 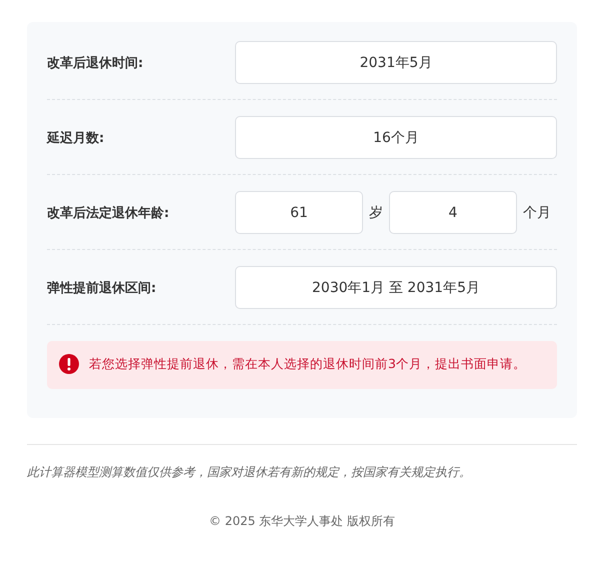 I want to click on value-field: 61, so click(x=299, y=212).